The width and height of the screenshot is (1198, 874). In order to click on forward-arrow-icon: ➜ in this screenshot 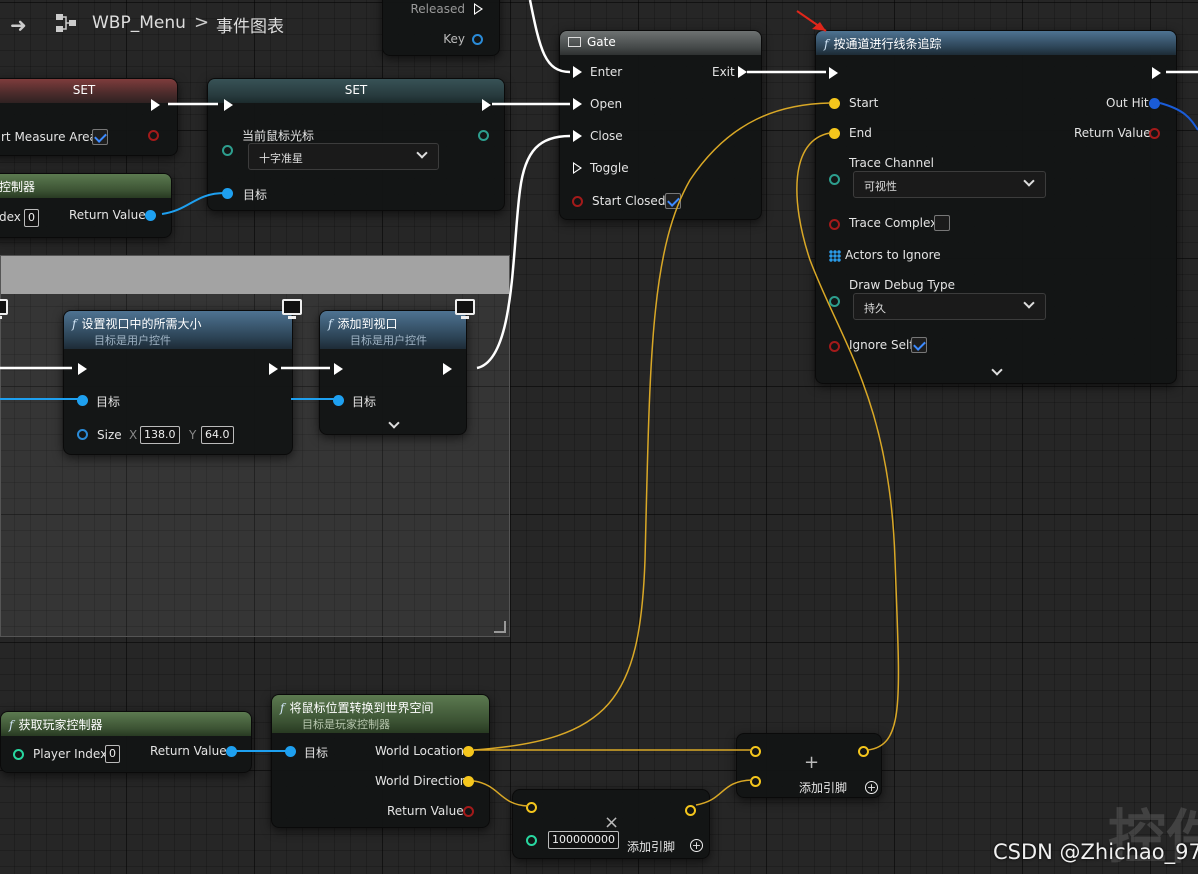, I will do `click(18, 25)`.